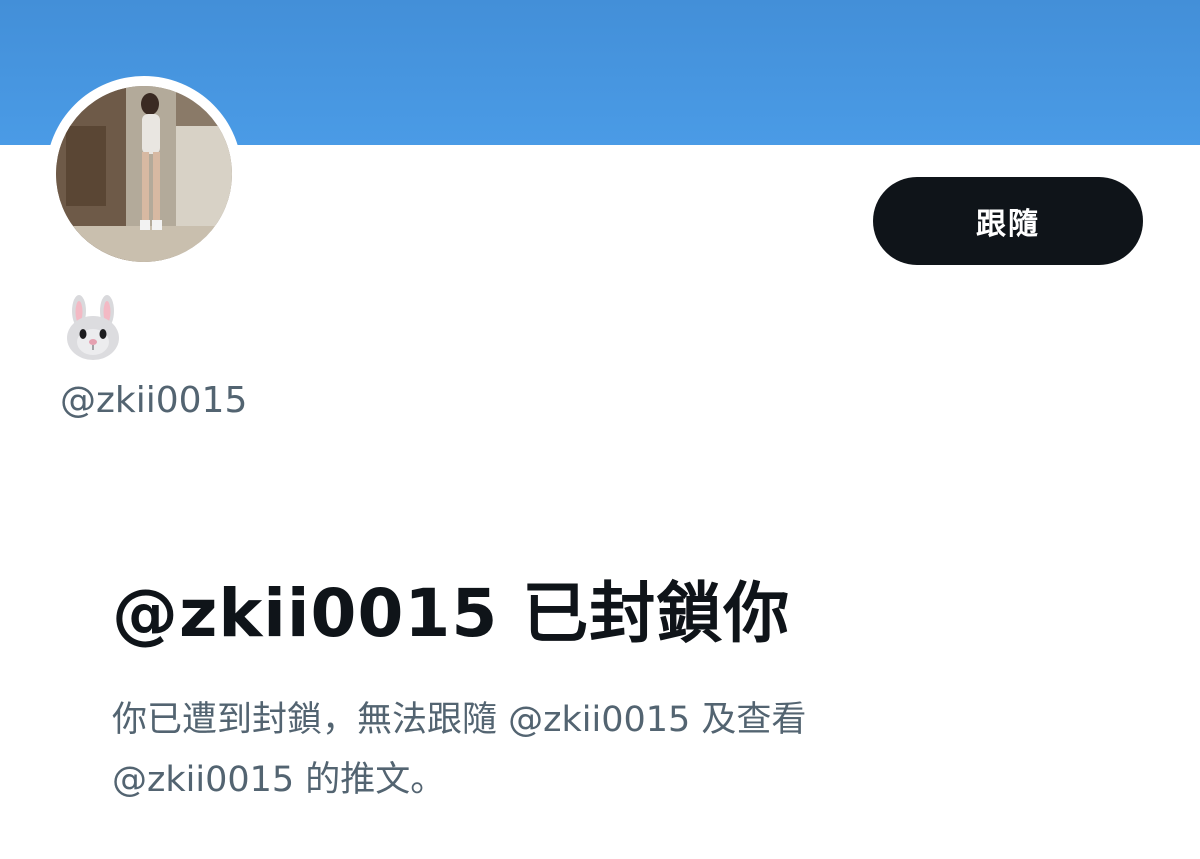 This screenshot has height=859, width=1200. Describe the element at coordinates (93, 328) in the screenshot. I see `rabbit-face-icon` at that location.